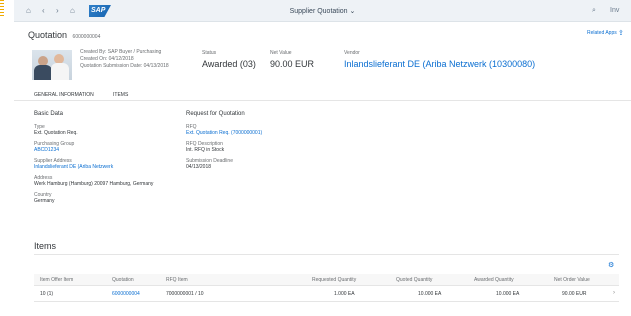 The image size is (631, 316). Describe the element at coordinates (209, 53) in the screenshot. I see `status-label: Status` at that location.